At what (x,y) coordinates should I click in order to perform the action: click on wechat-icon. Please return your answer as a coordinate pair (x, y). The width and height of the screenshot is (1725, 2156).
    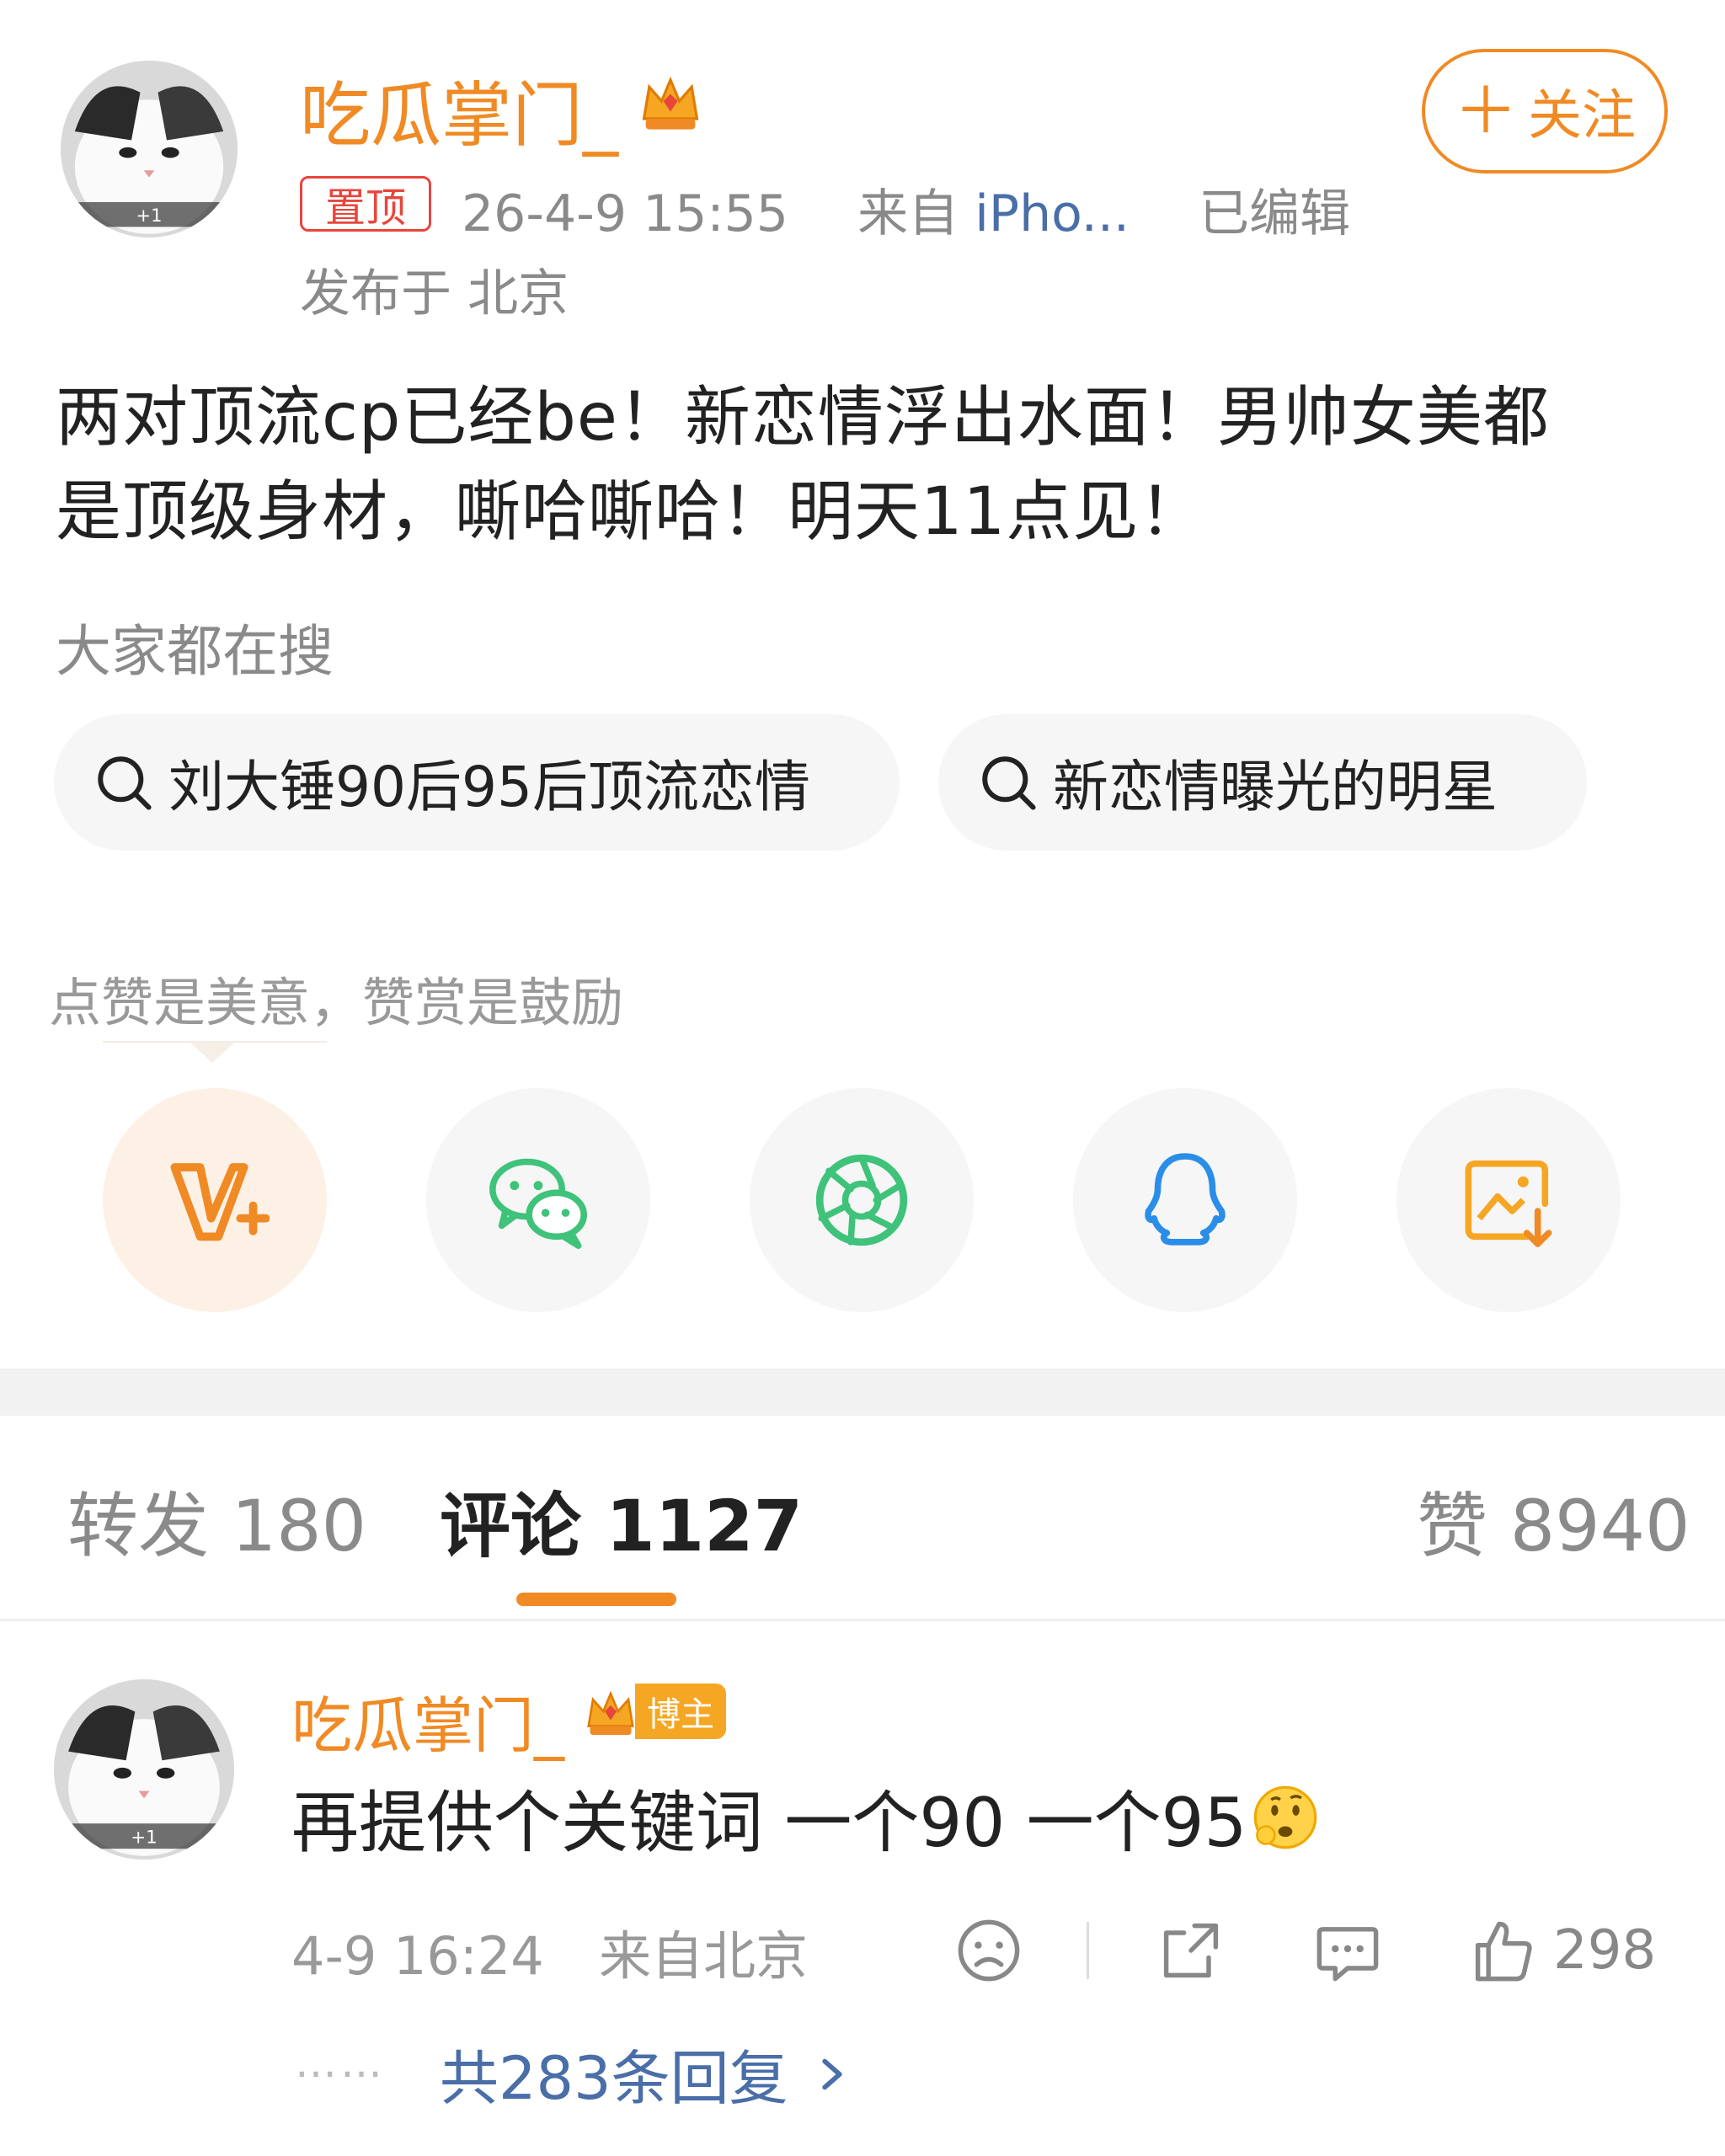
    Looking at the image, I should click on (538, 1203).